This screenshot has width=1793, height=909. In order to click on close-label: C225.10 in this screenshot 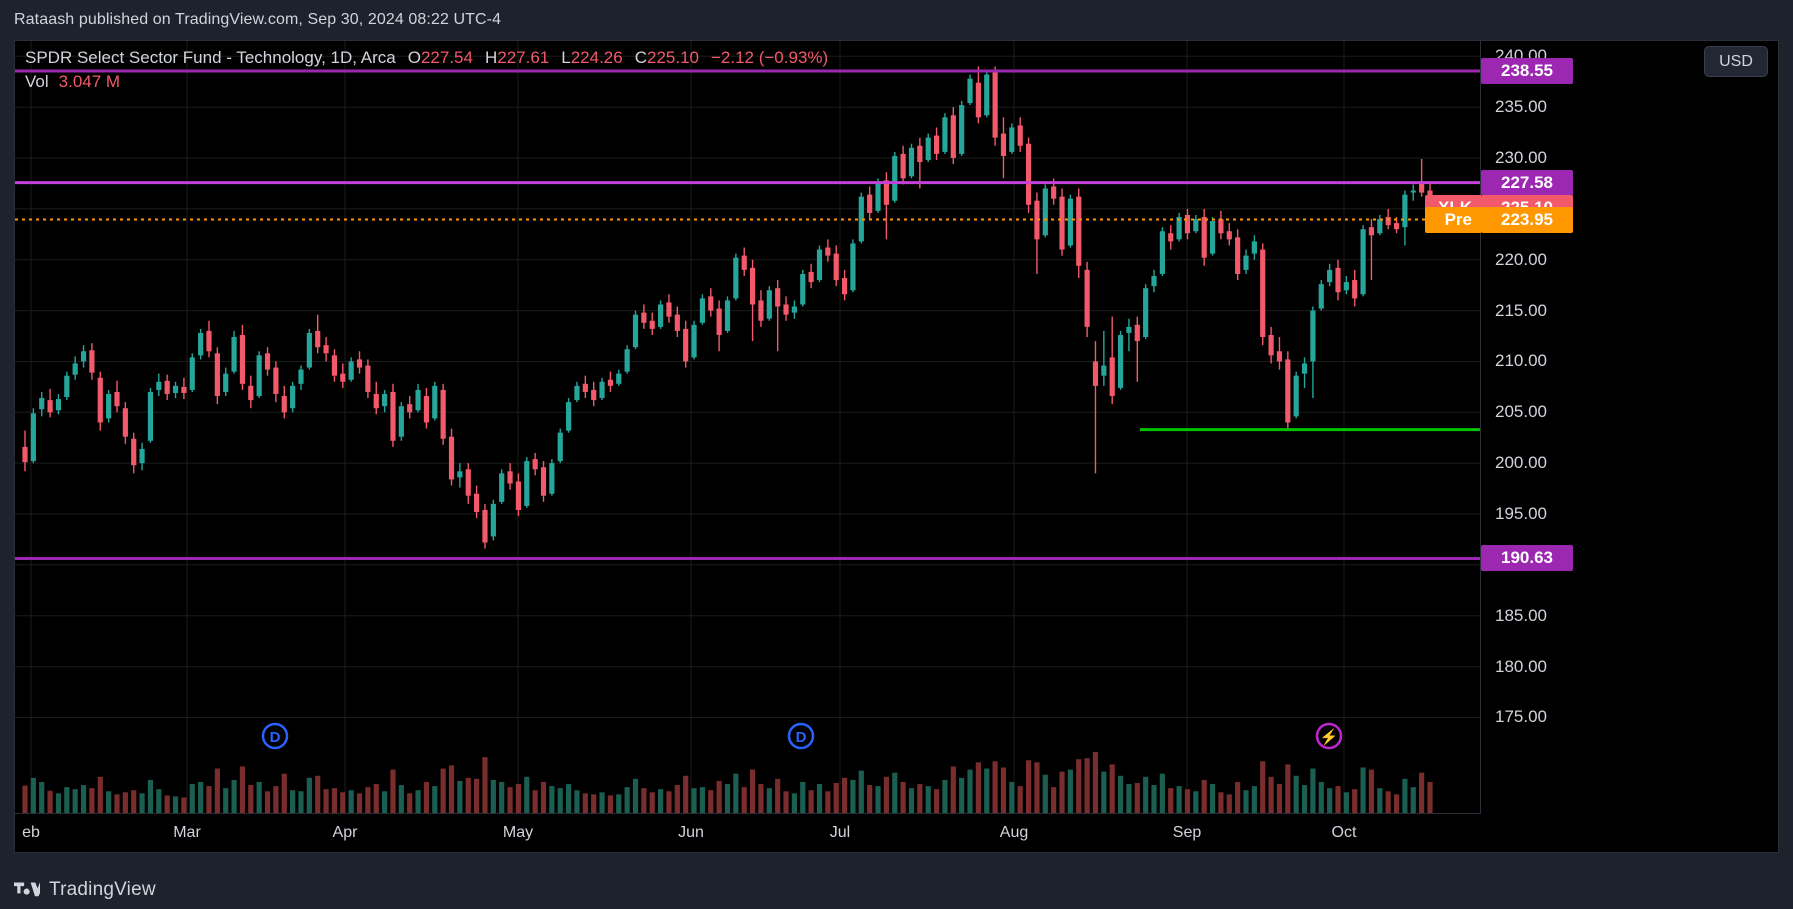, I will do `click(666, 57)`.